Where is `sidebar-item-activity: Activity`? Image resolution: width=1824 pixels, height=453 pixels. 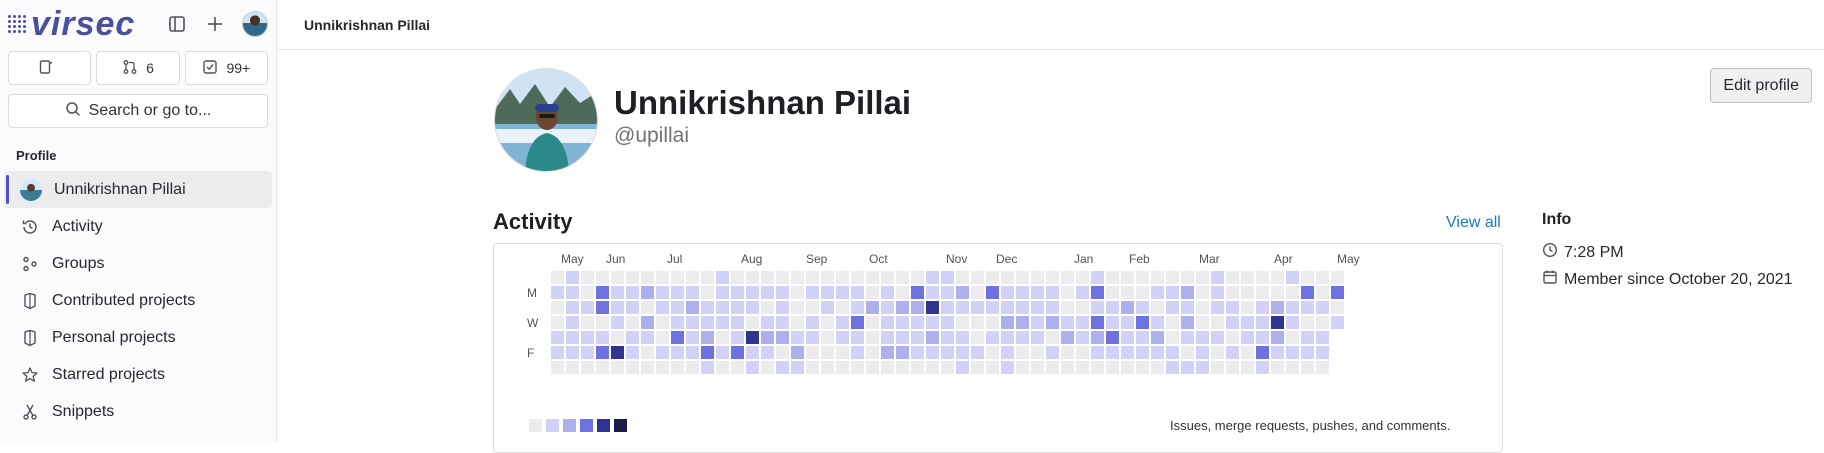
sidebar-item-activity: Activity is located at coordinates (138, 226).